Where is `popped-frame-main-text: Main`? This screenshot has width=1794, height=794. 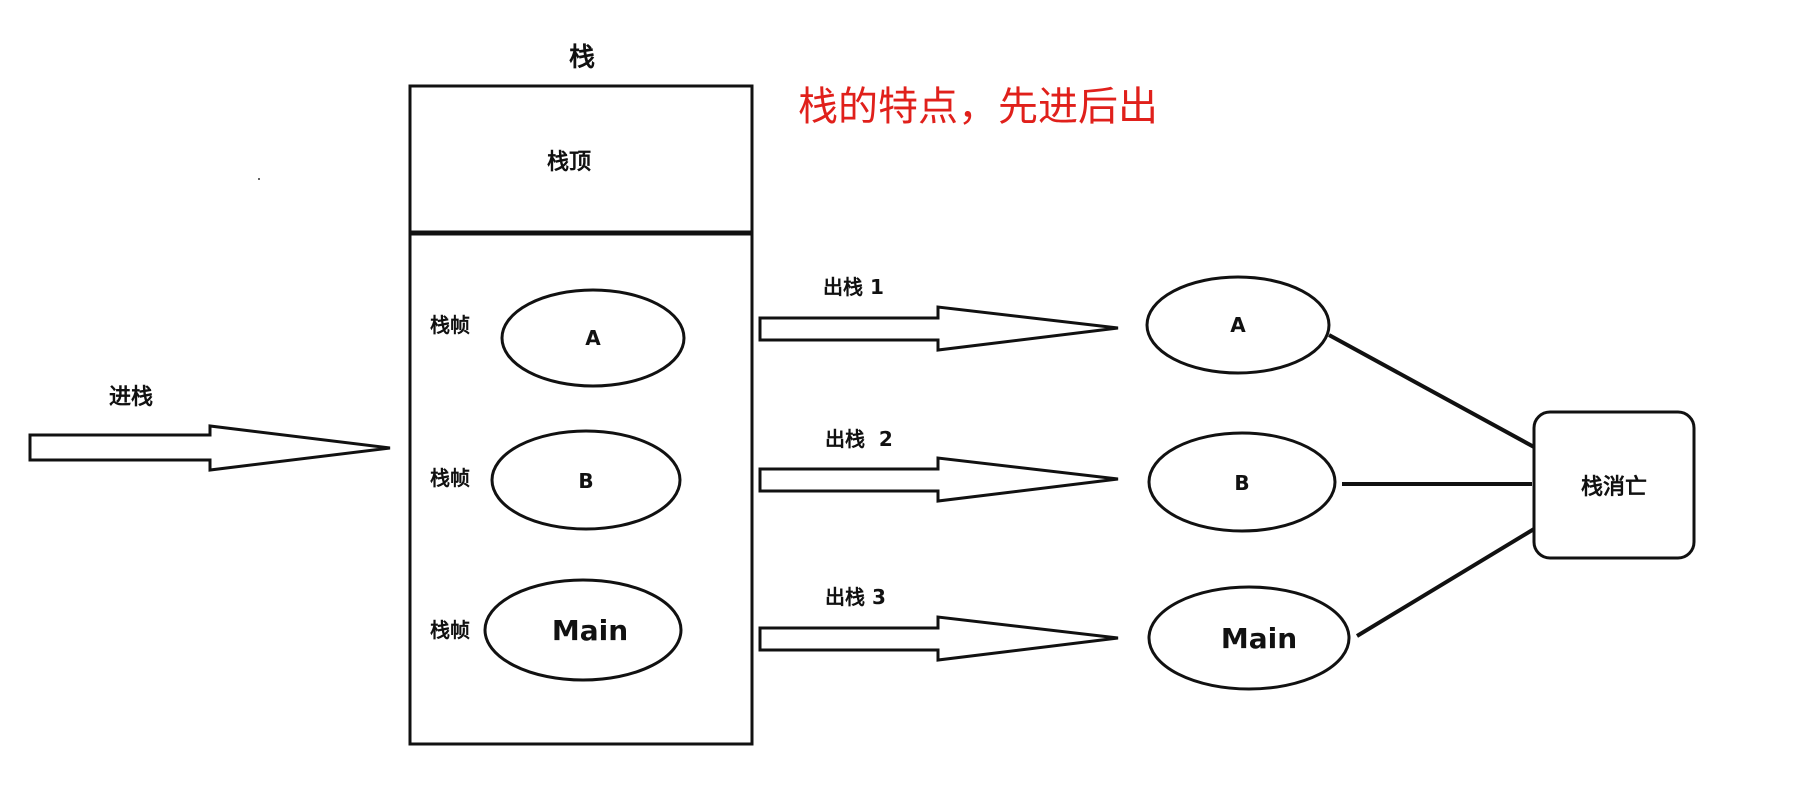
popped-frame-main-text: Main is located at coordinates (1259, 638).